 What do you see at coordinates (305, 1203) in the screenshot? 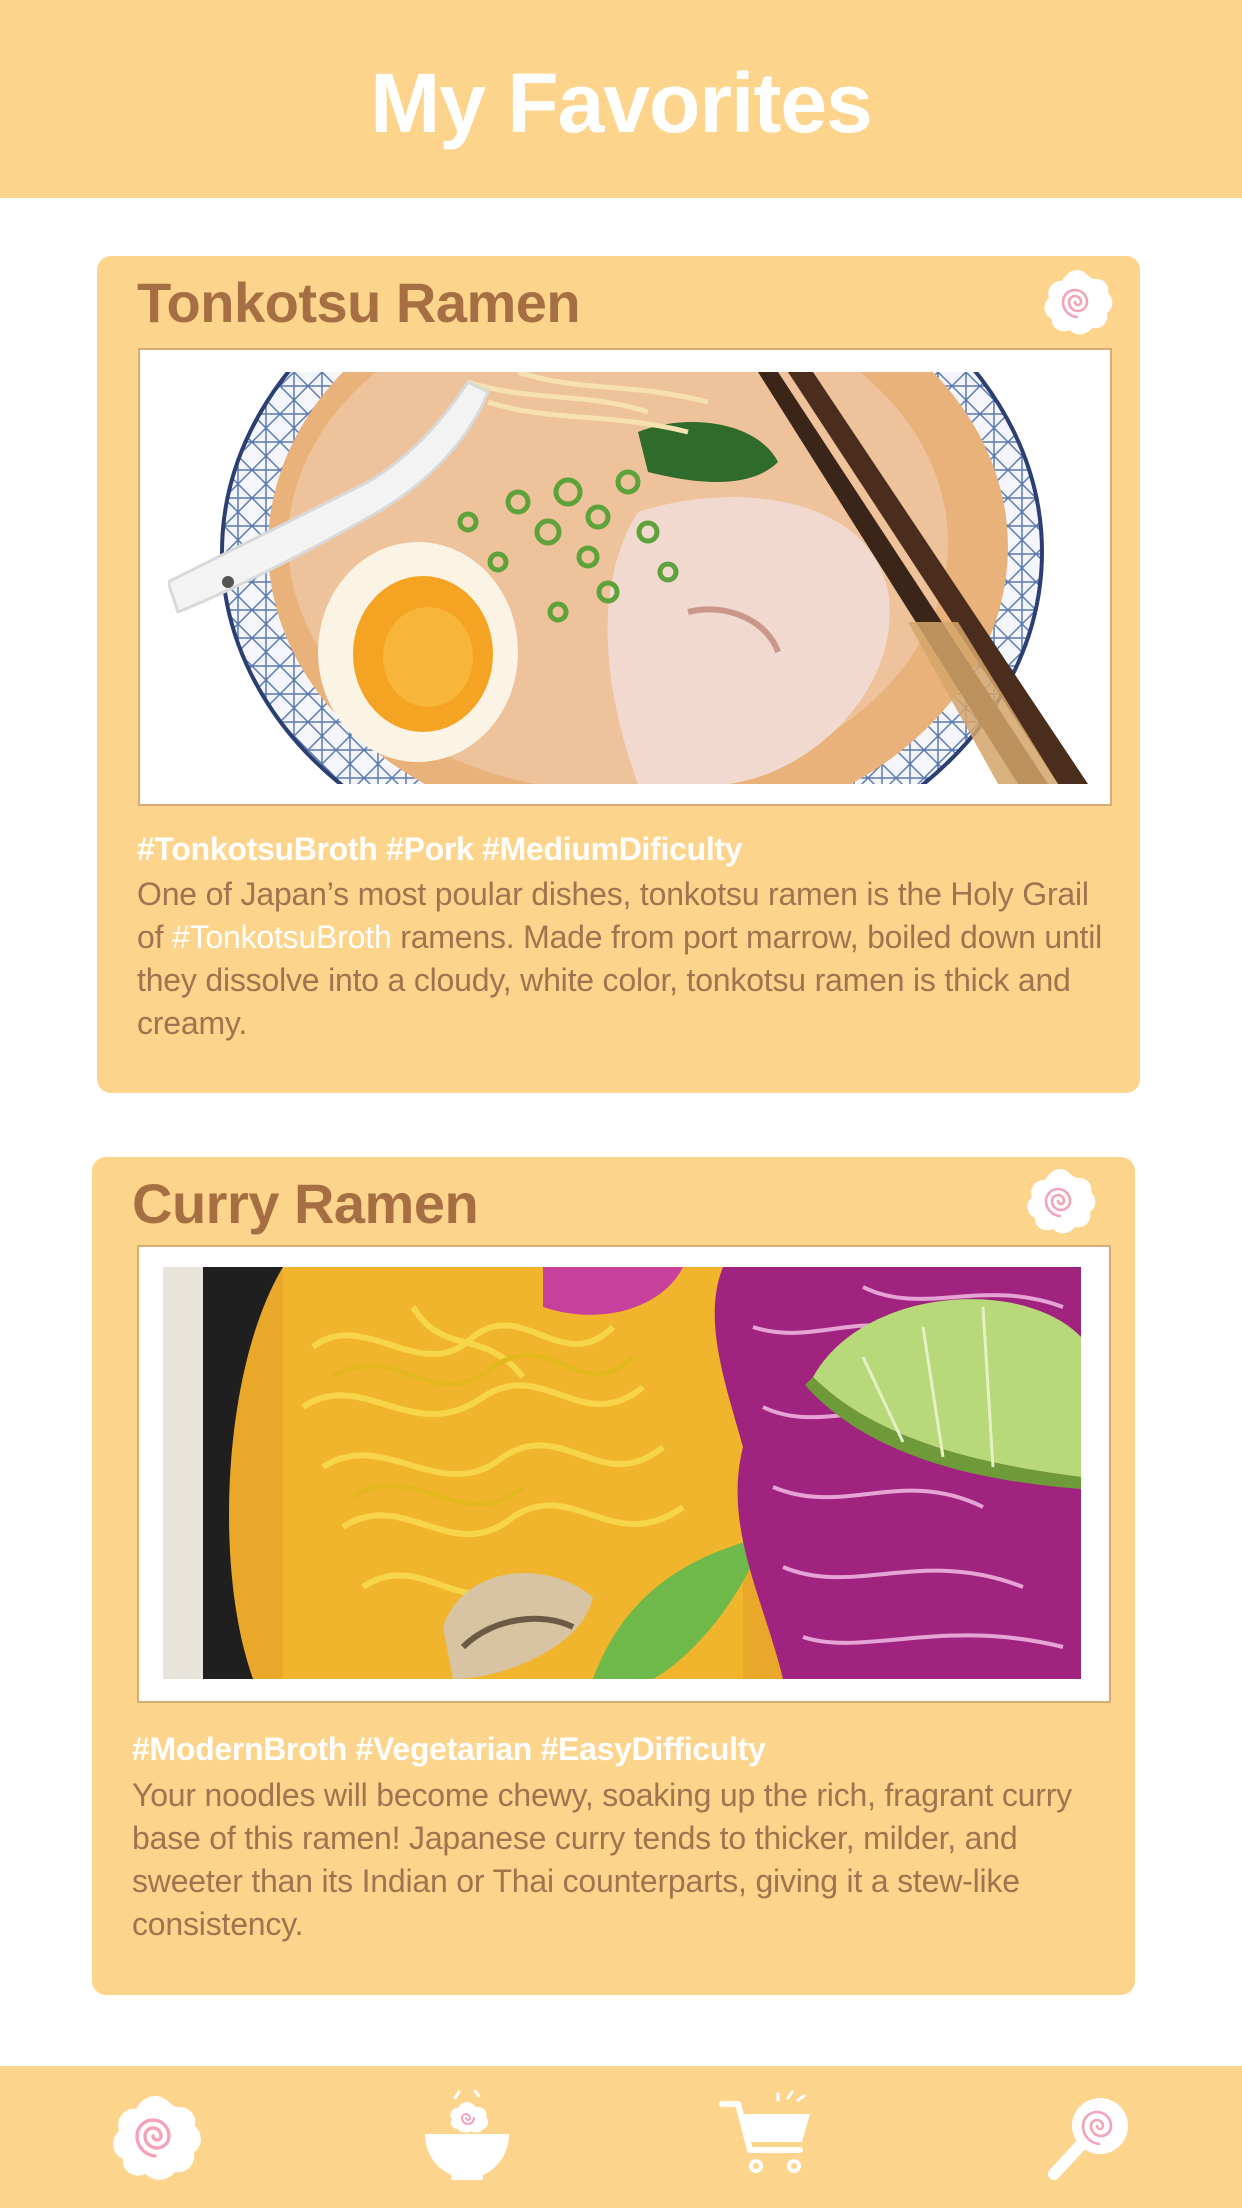
I see `card-title: Curry Ramen` at bounding box center [305, 1203].